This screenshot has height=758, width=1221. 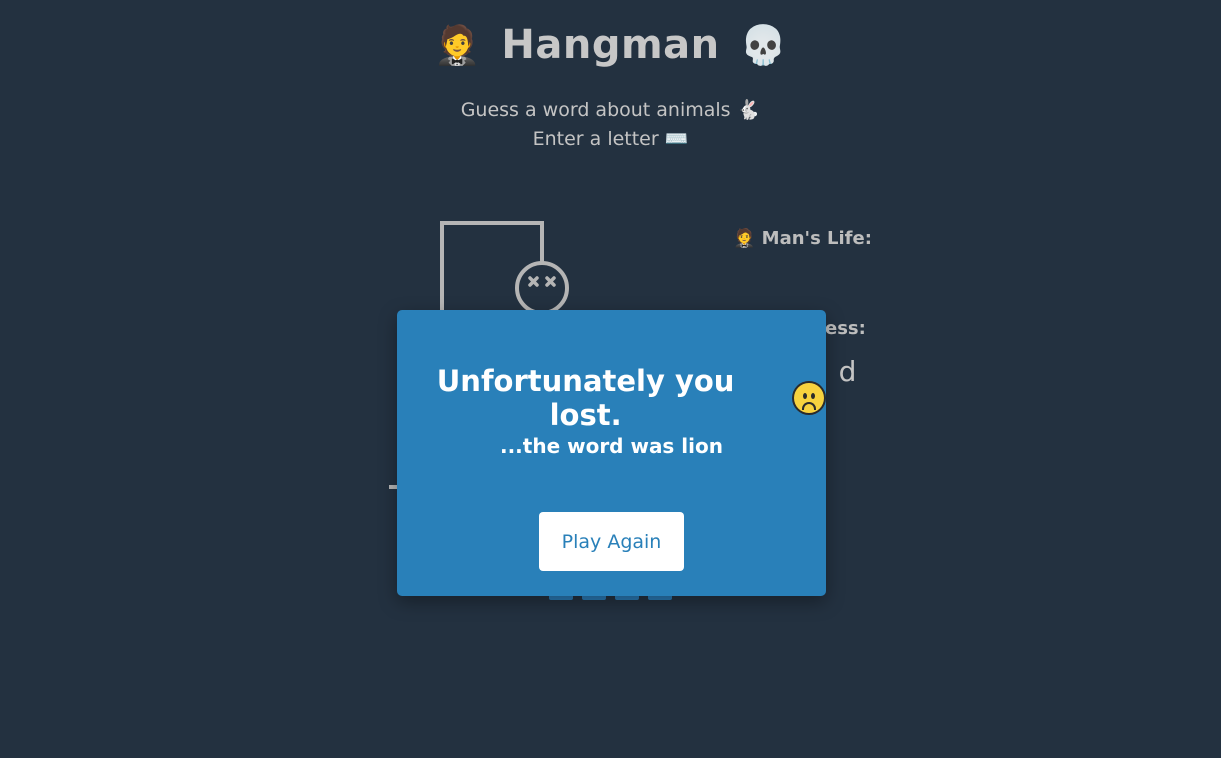 What do you see at coordinates (845, 328) in the screenshot?
I see `wrong-guesses-label: ess:` at bounding box center [845, 328].